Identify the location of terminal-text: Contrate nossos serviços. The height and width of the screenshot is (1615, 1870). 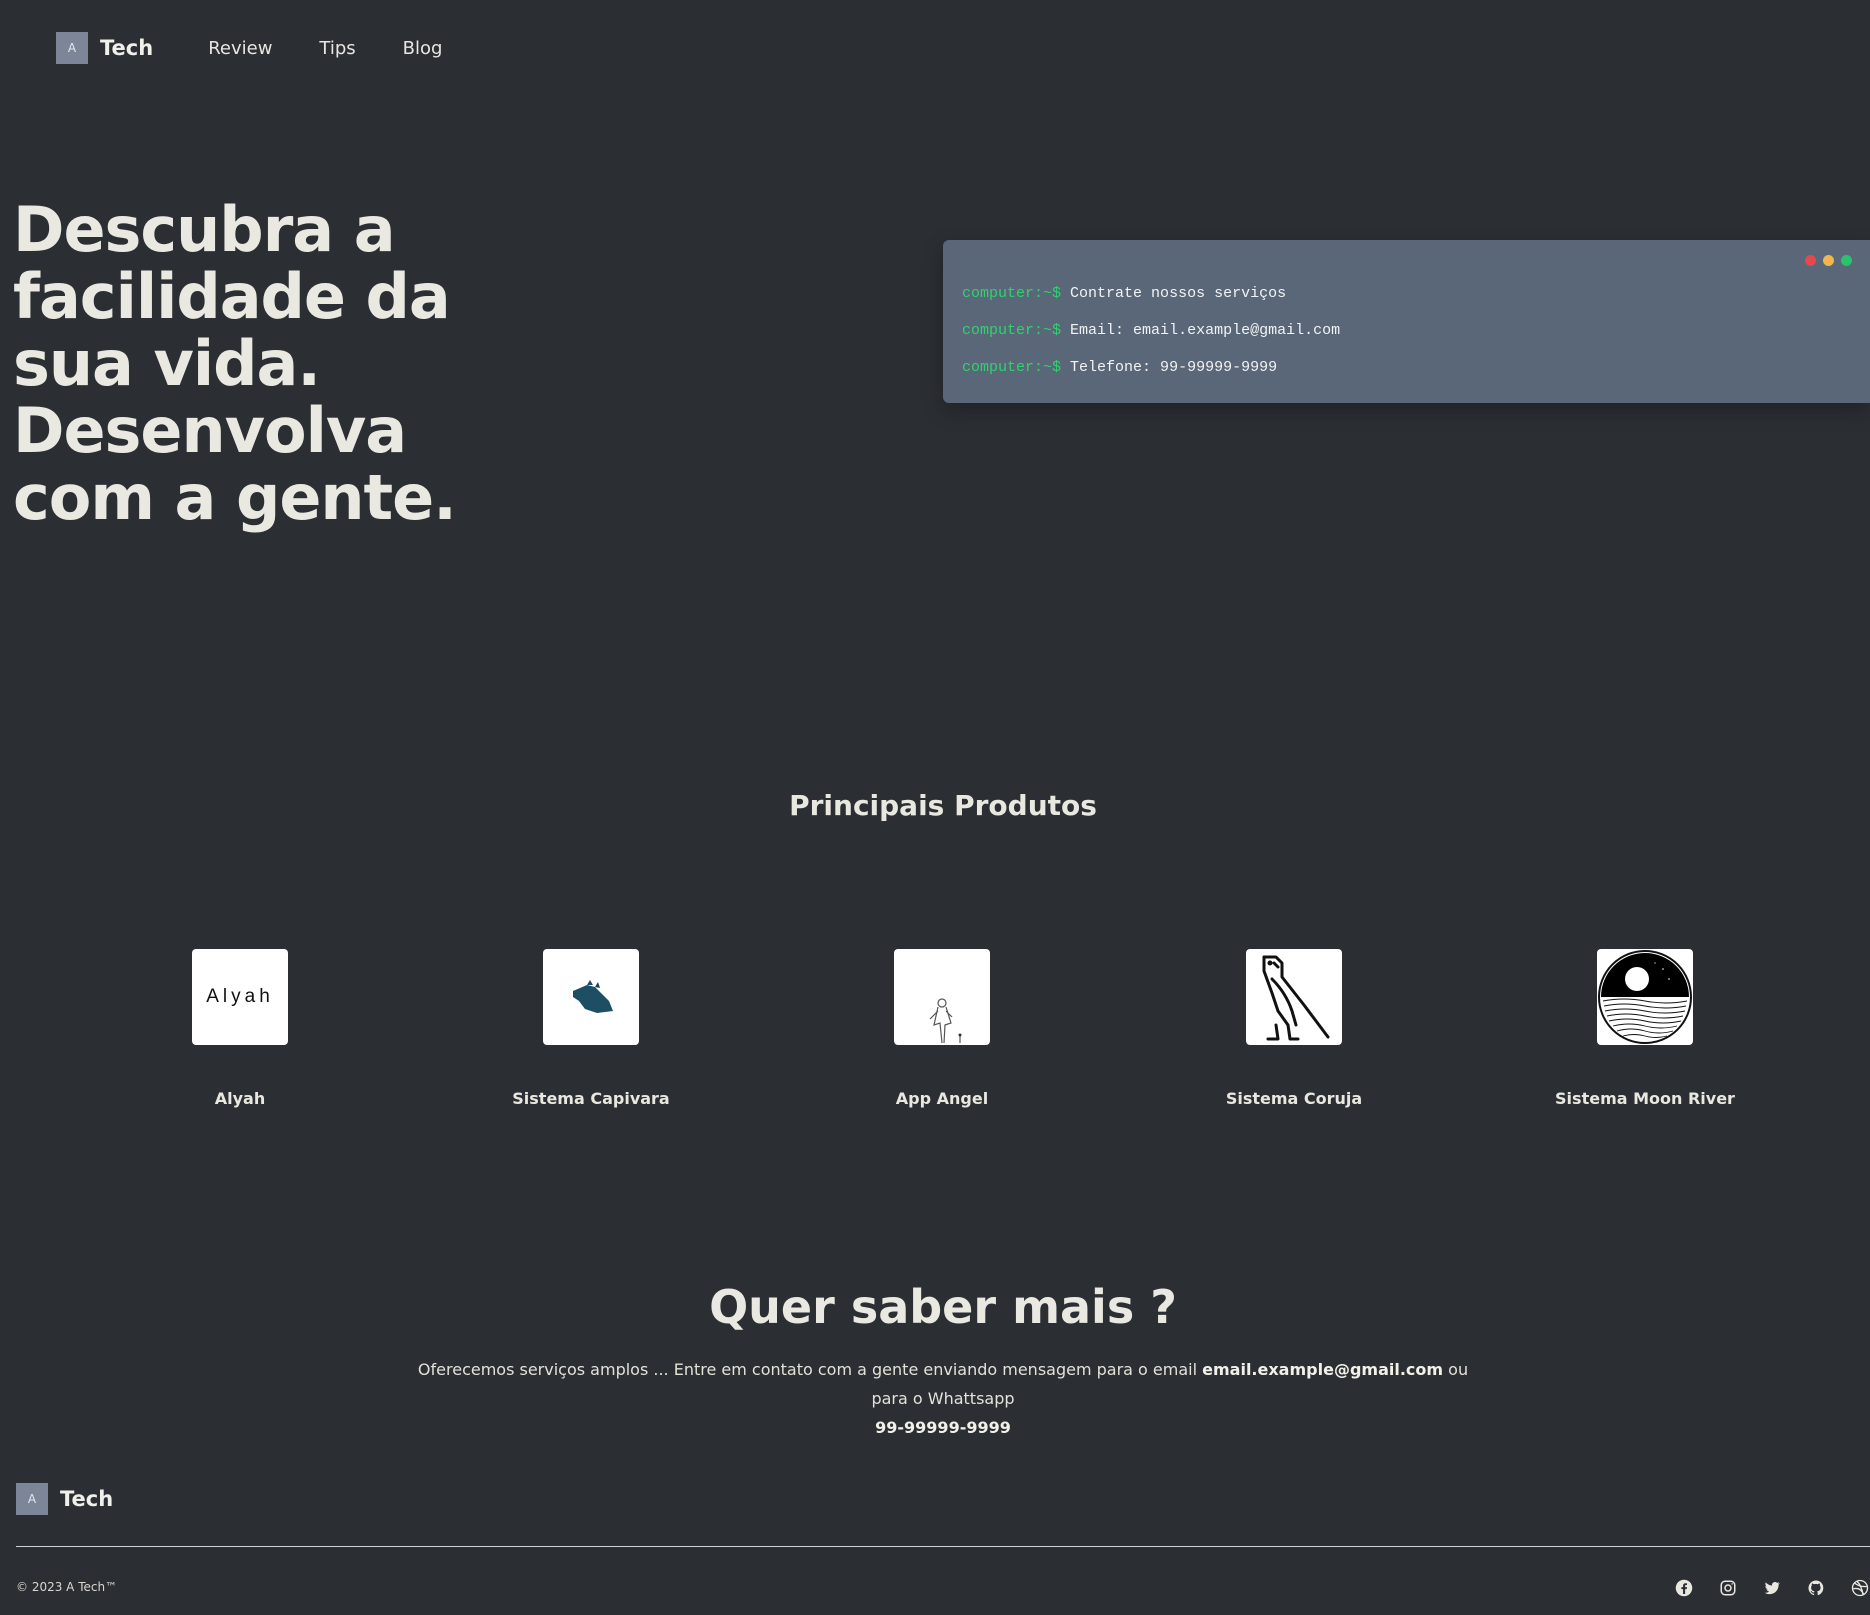
(1178, 293).